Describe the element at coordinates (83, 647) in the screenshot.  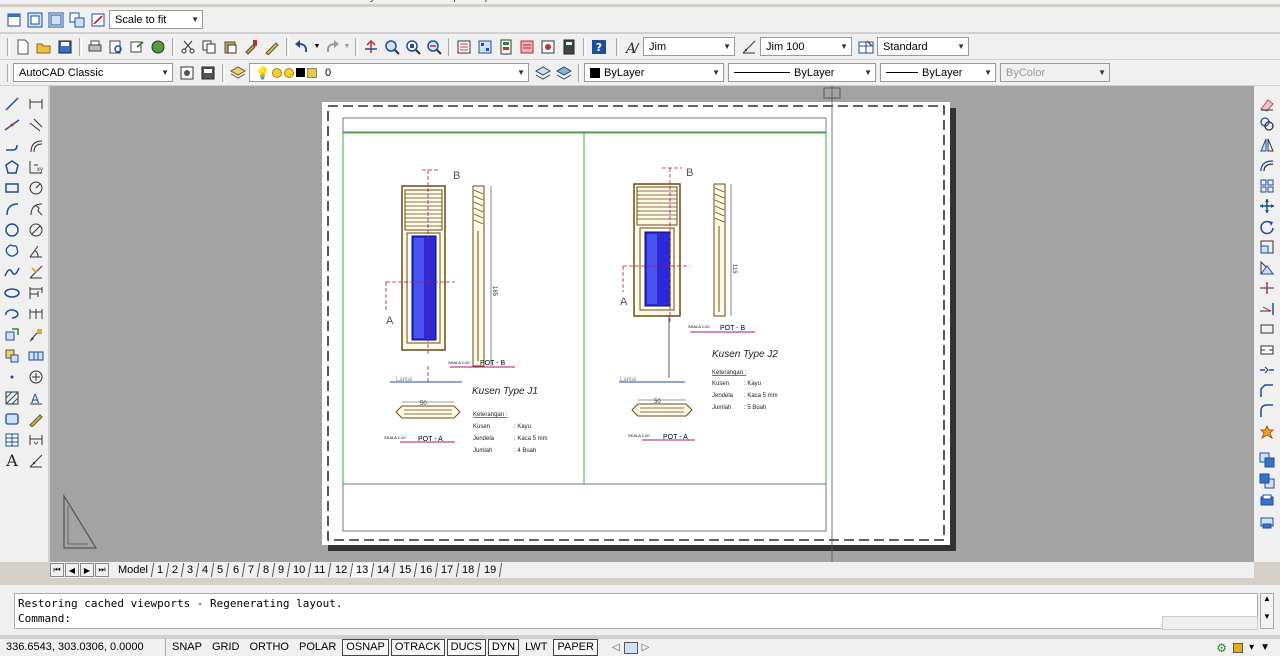
I see `coordinate-display: 336.6543, 303.0306, 0.0000` at that location.